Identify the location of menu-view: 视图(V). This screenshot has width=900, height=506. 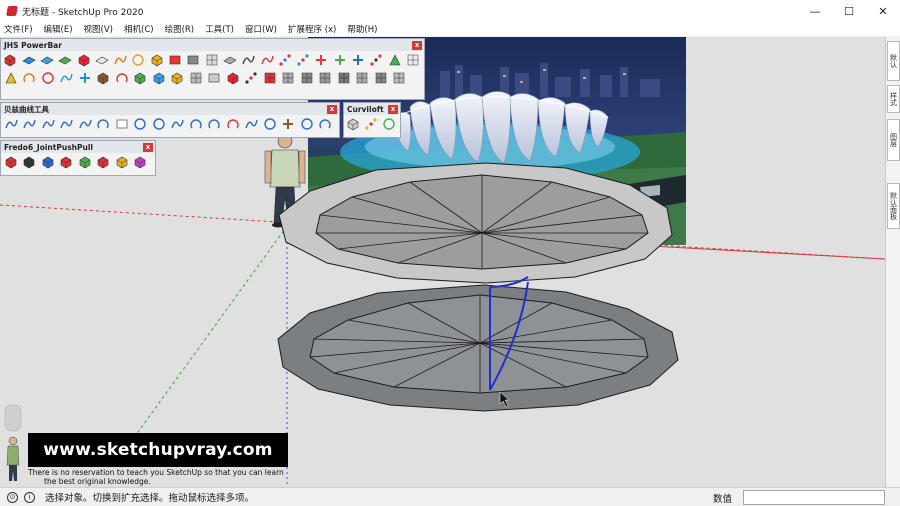
(98, 29).